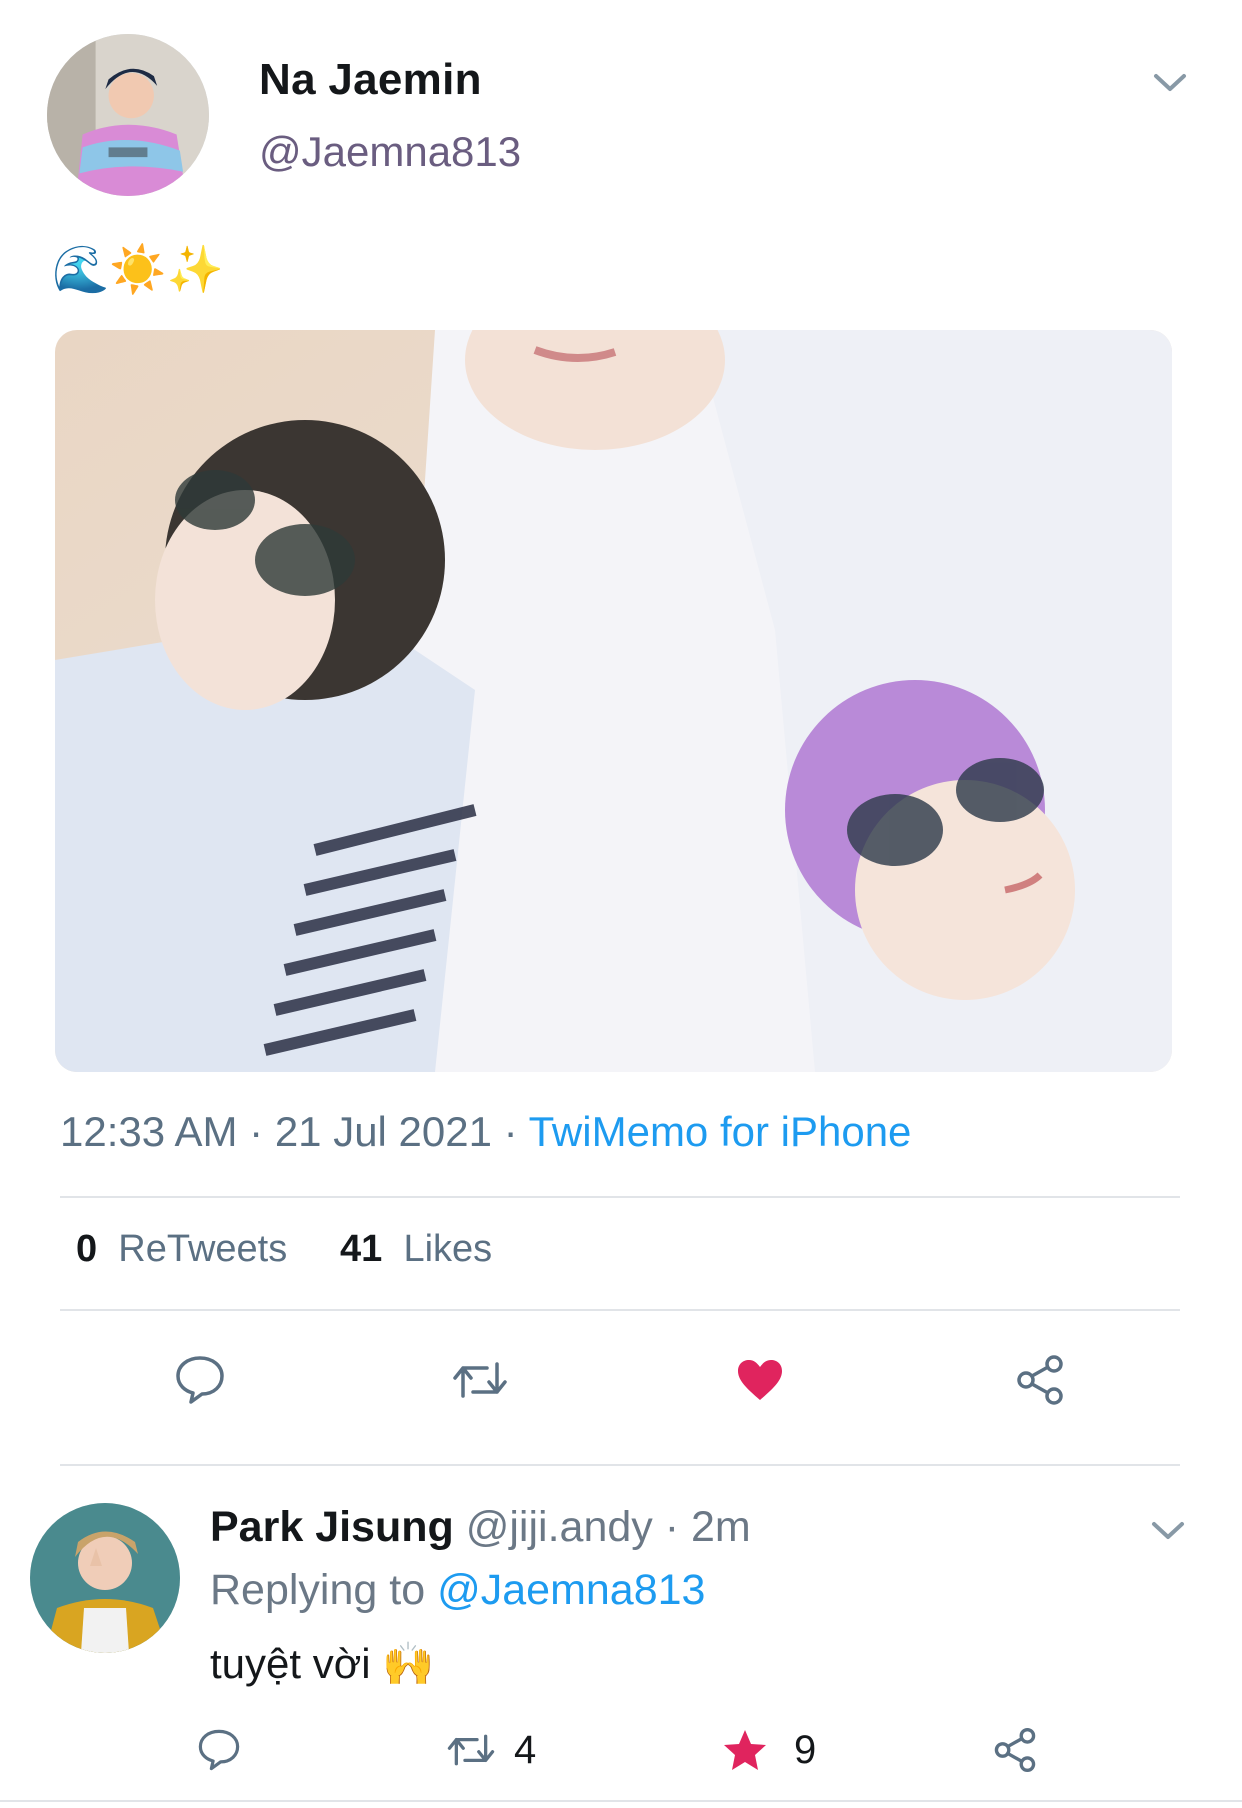 This screenshot has height=1808, width=1242. I want to click on tweet-text: 🌊☀️✨, so click(138, 269).